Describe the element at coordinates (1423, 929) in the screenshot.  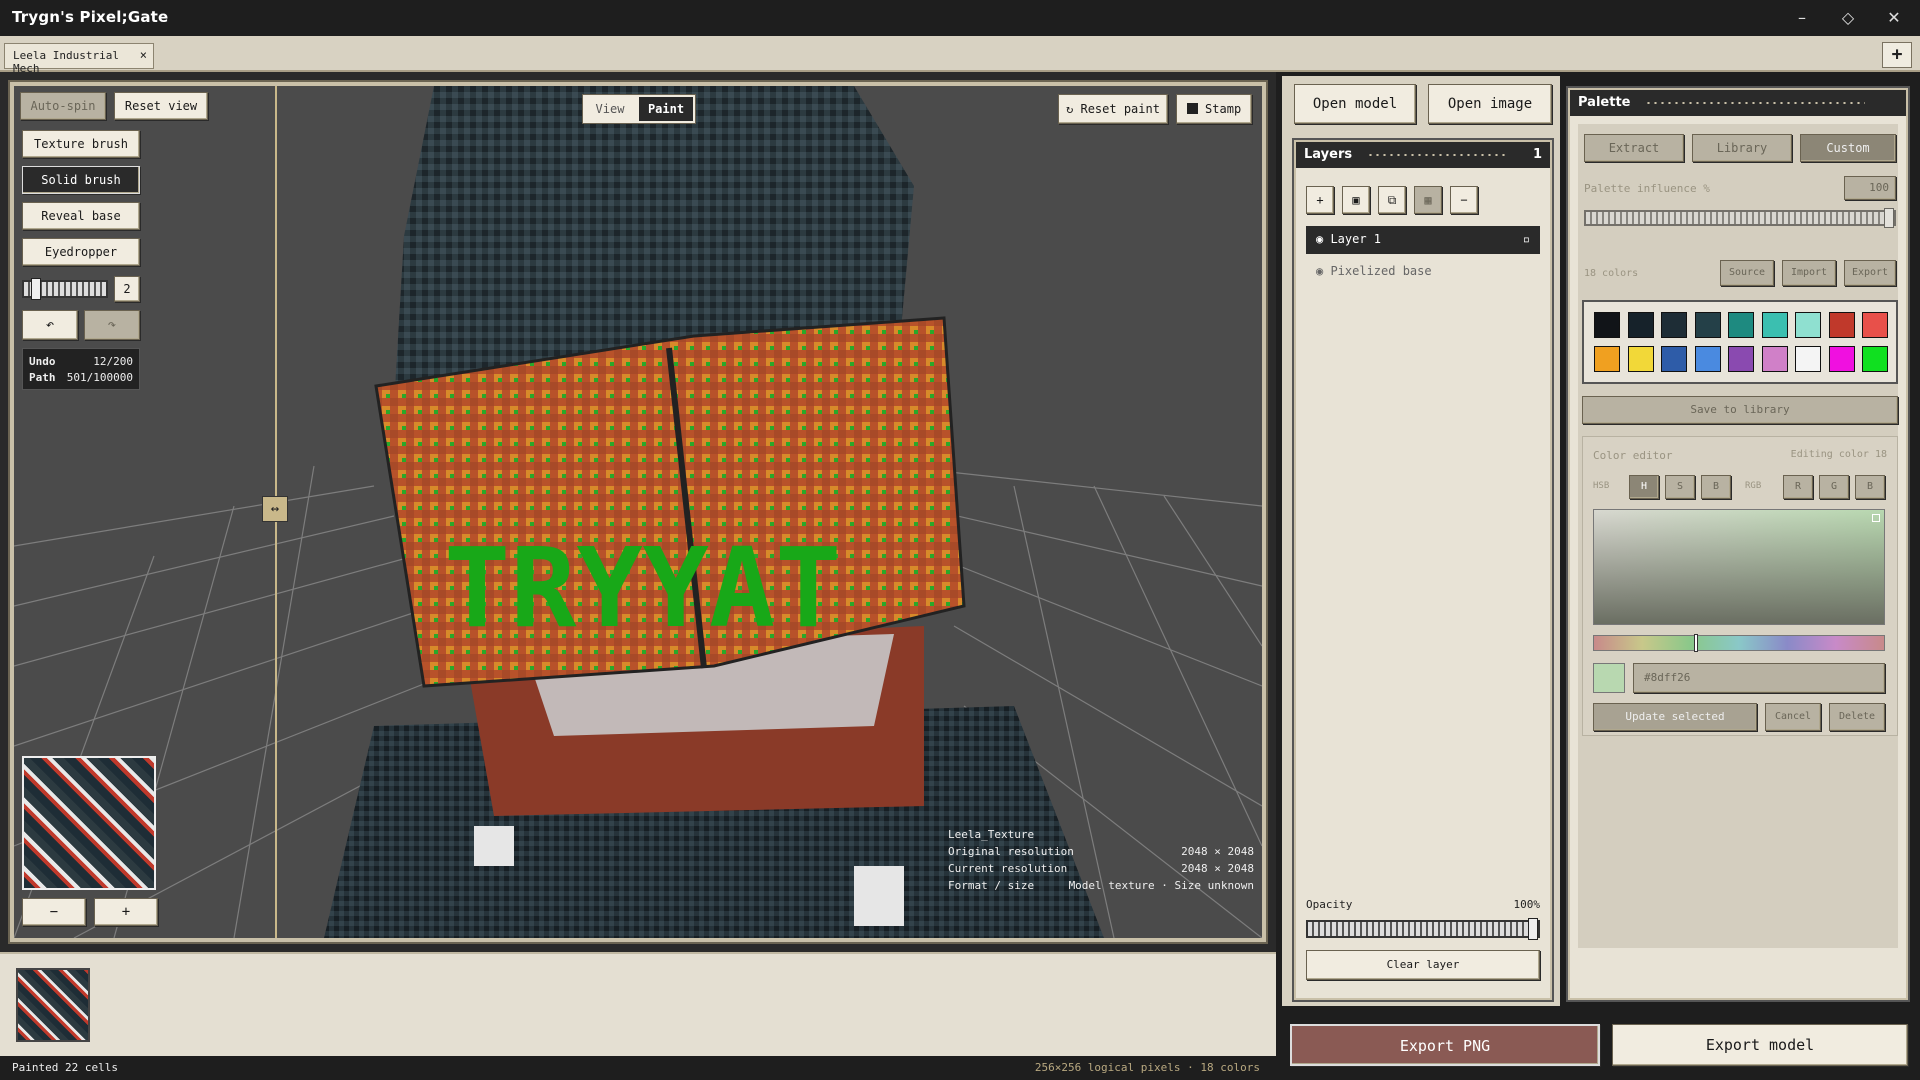
I see `opacity-slider` at that location.